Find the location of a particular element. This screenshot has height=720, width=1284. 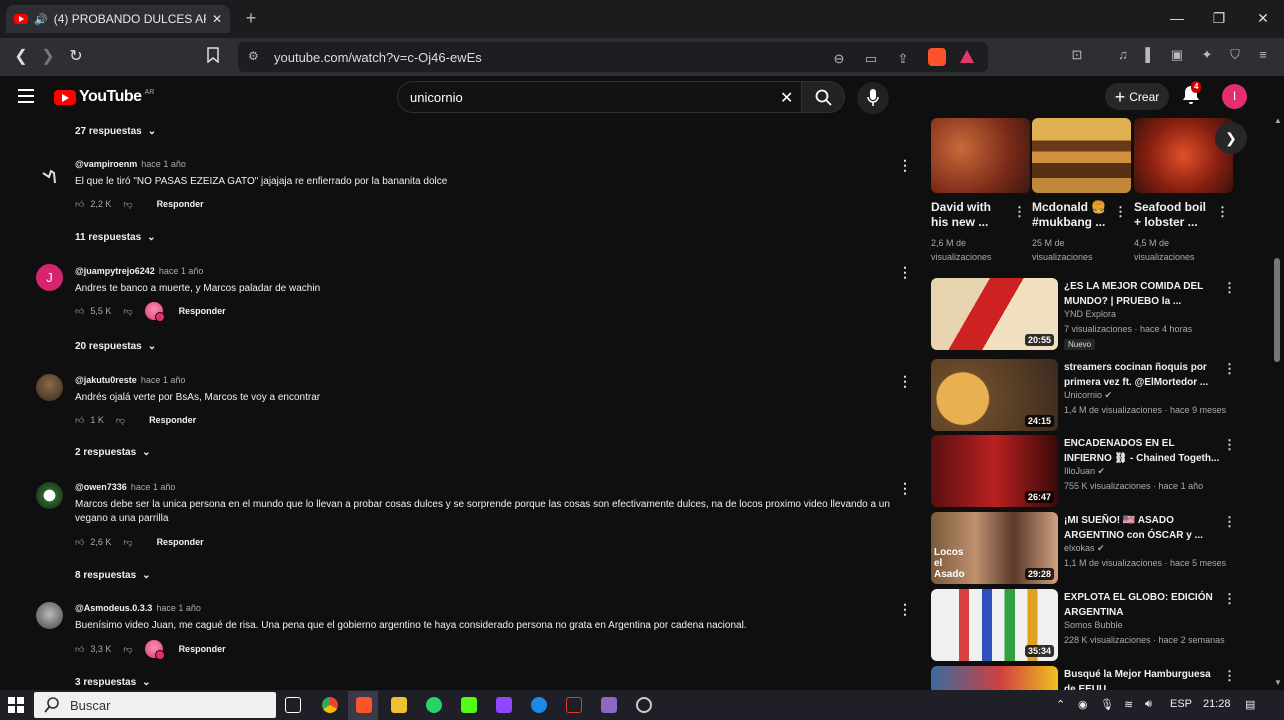

search-box: unicornio ✕ is located at coordinates (602, 97).